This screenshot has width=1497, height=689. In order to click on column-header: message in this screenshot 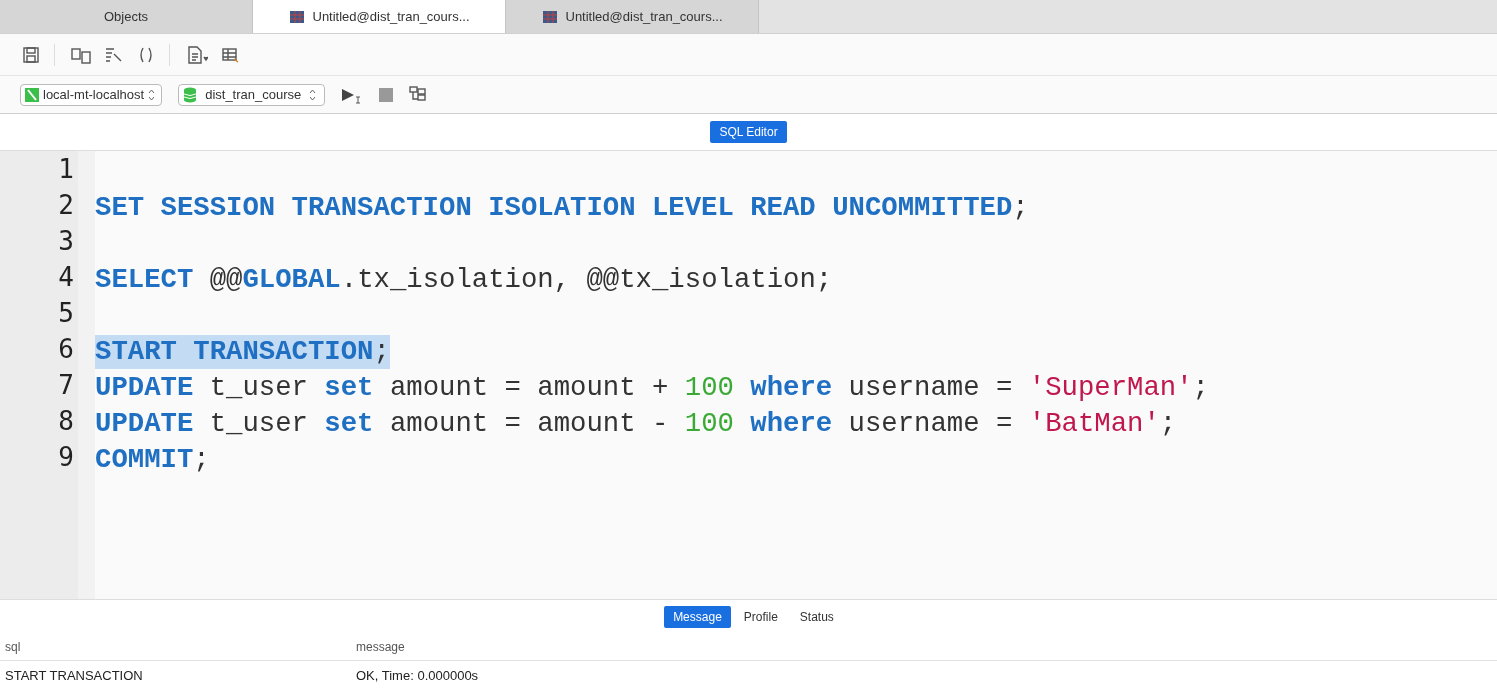, I will do `click(380, 647)`.